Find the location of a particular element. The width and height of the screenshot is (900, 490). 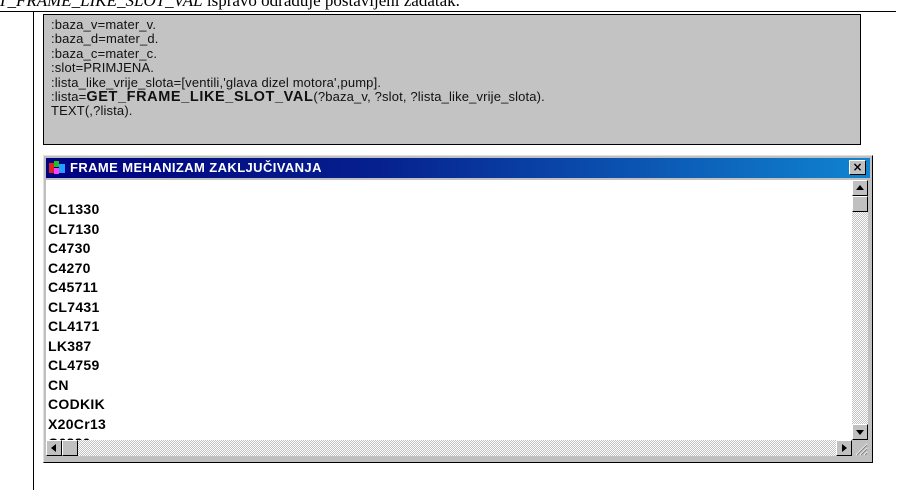

horizontal-scrollbar is located at coordinates (449, 448).